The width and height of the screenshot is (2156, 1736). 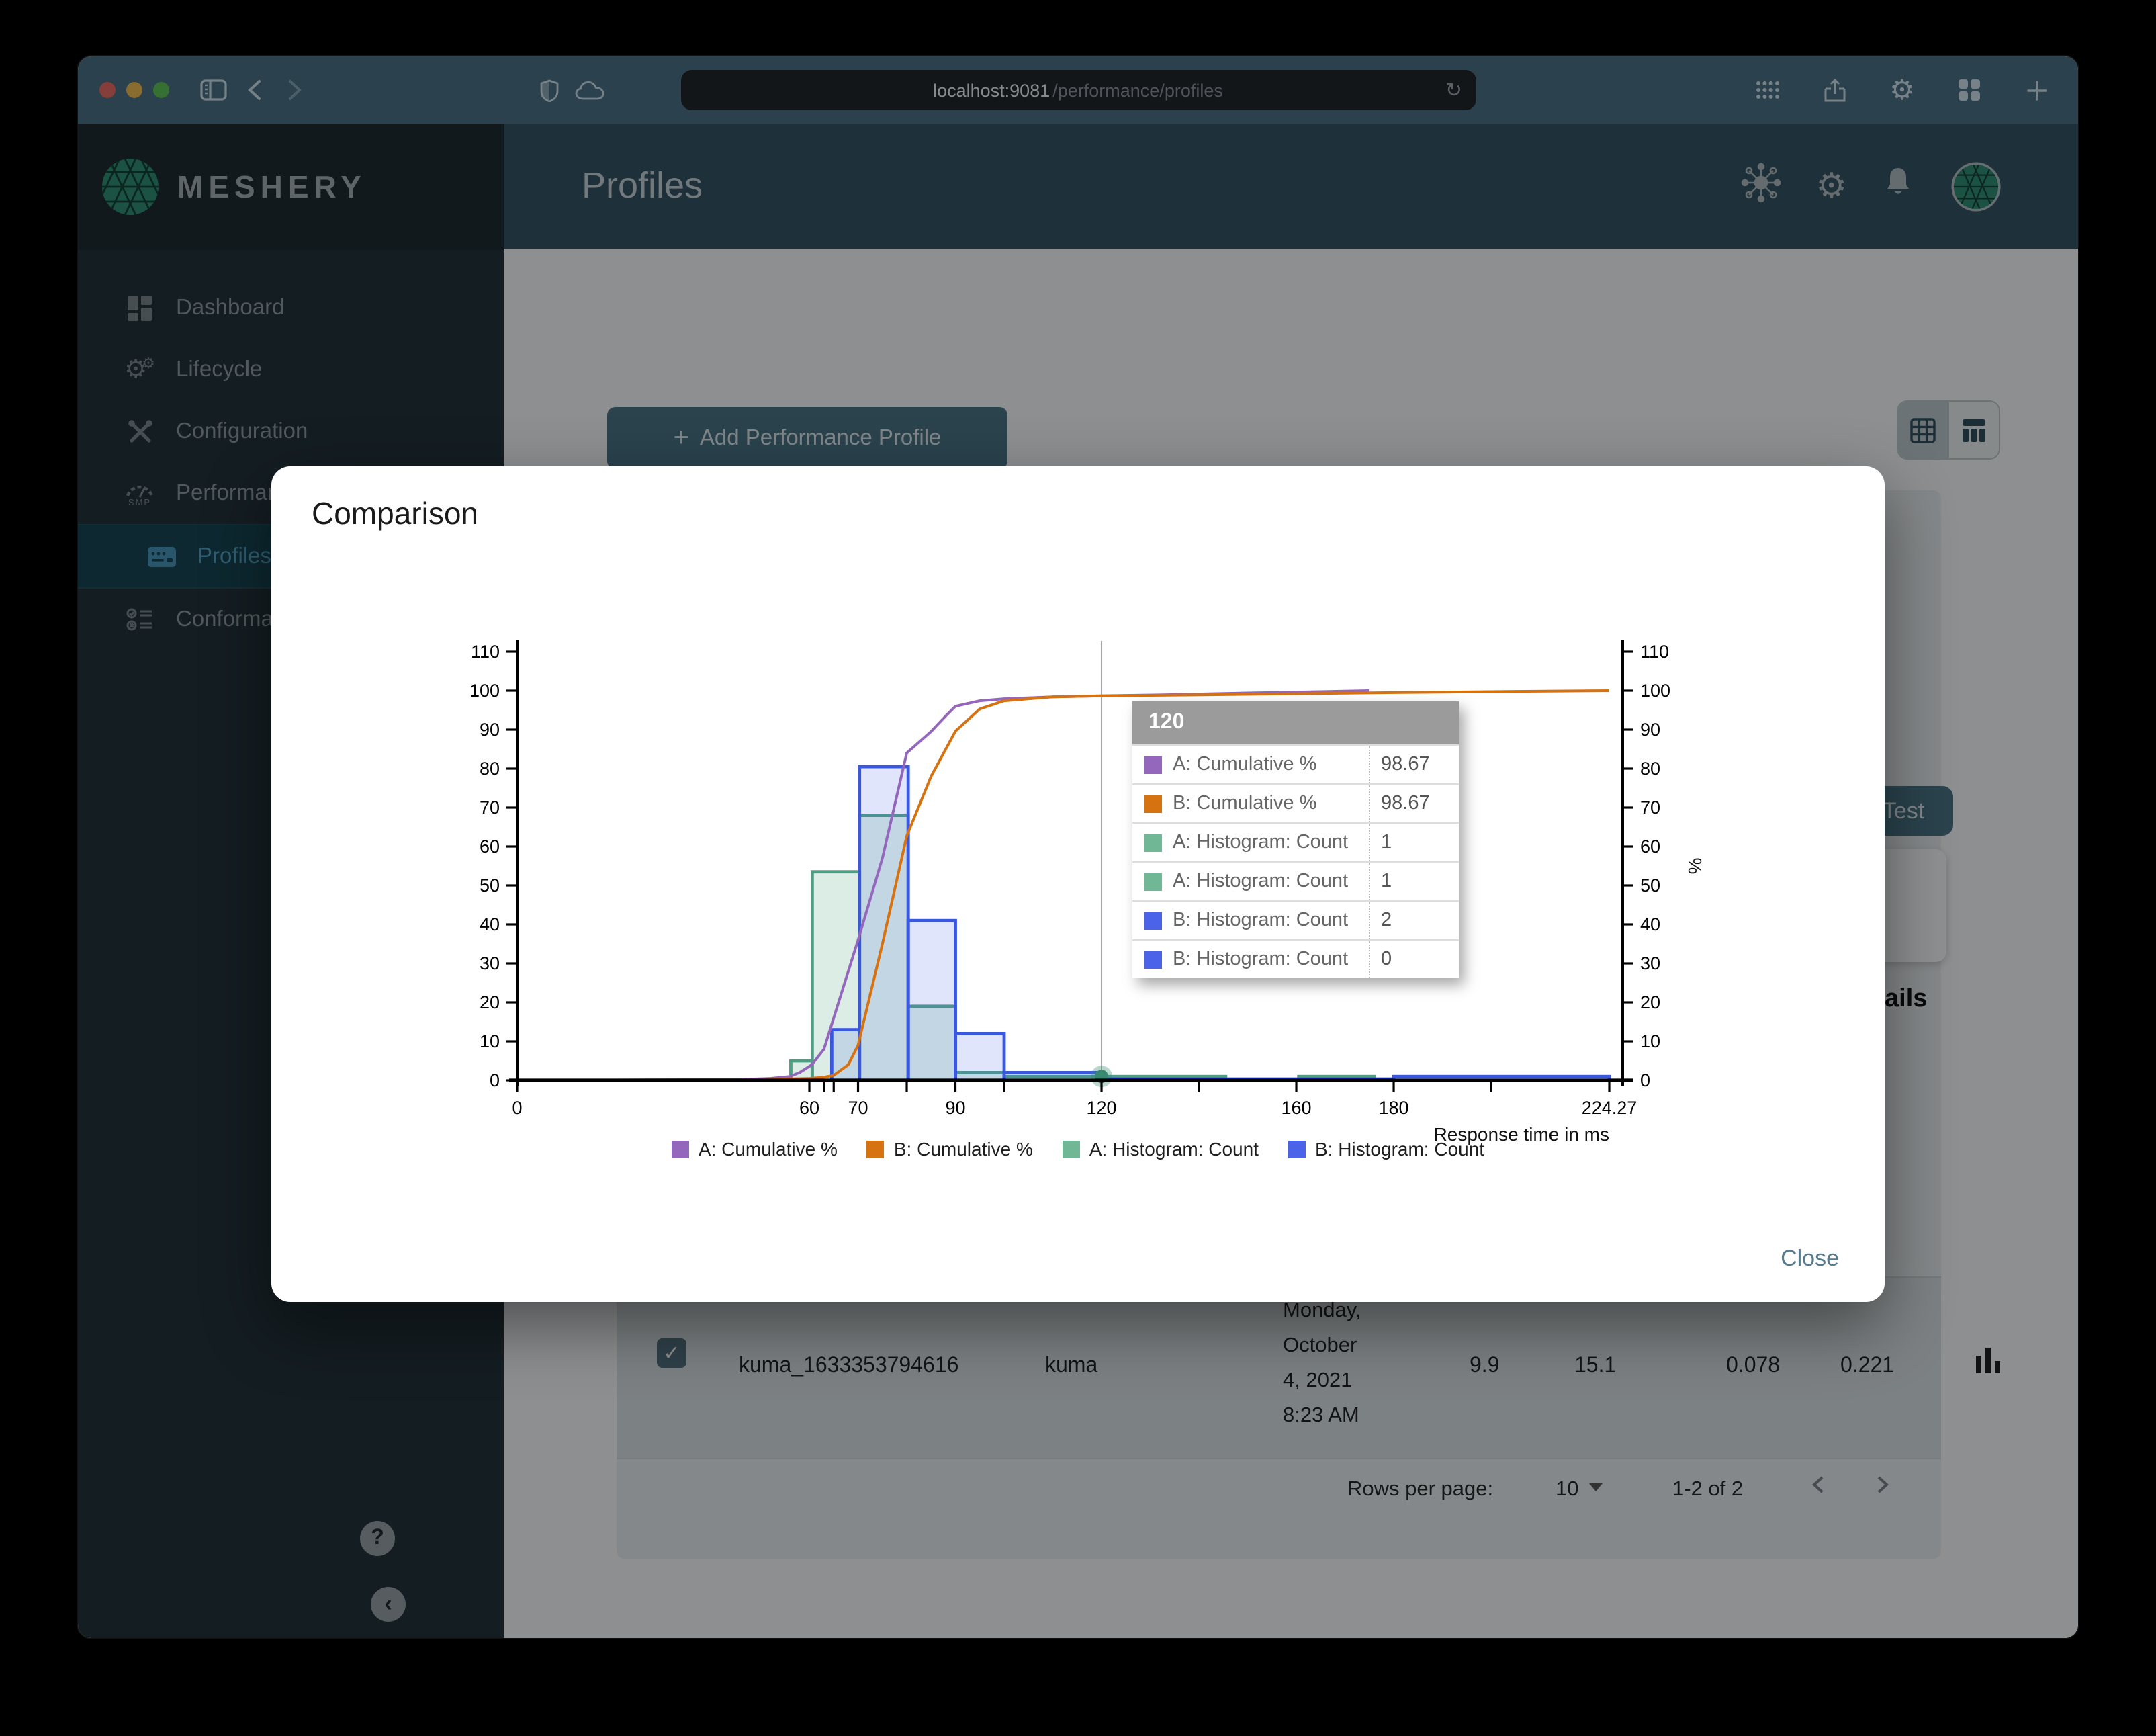 I want to click on close-button: Close, so click(x=1810, y=1259).